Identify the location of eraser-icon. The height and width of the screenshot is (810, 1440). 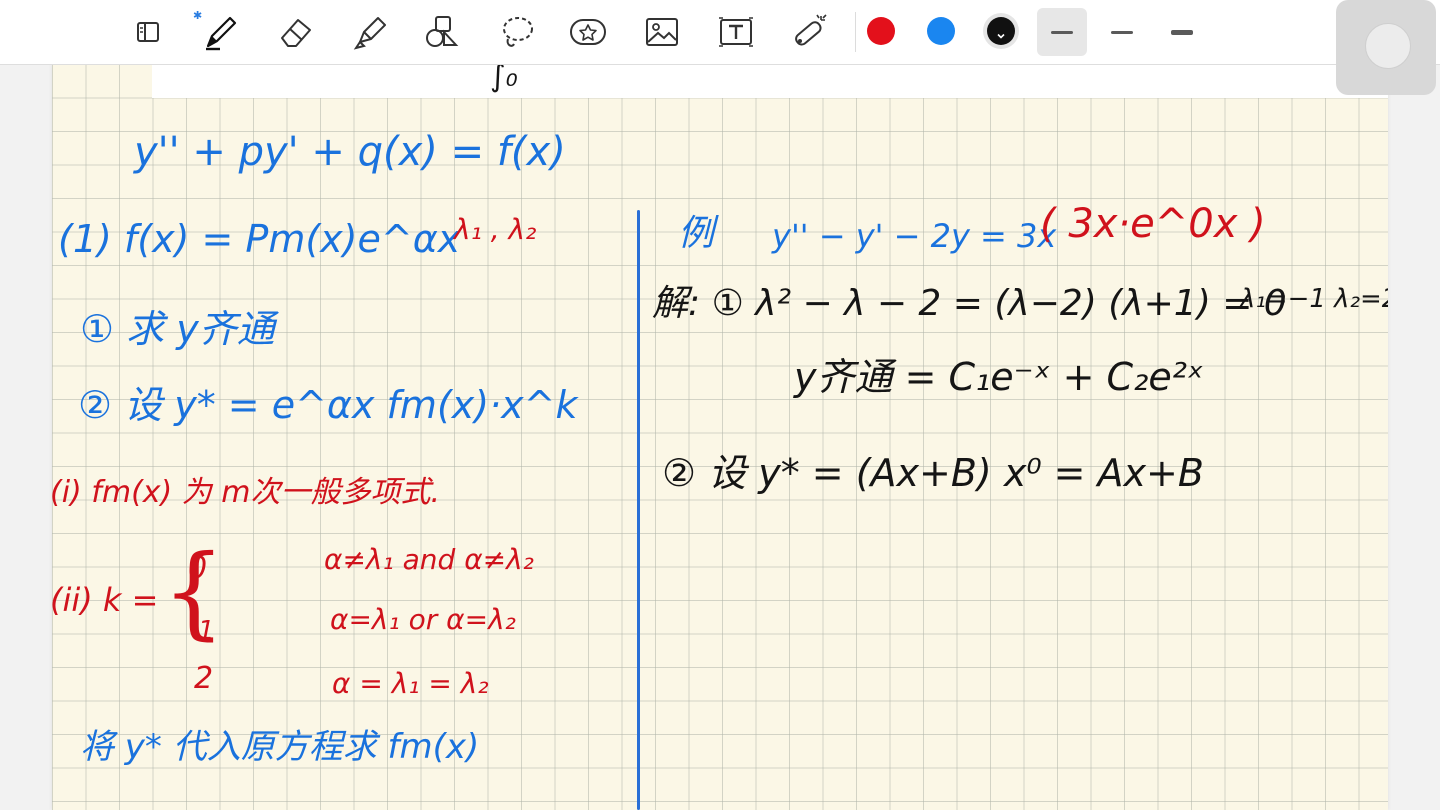
(296, 32).